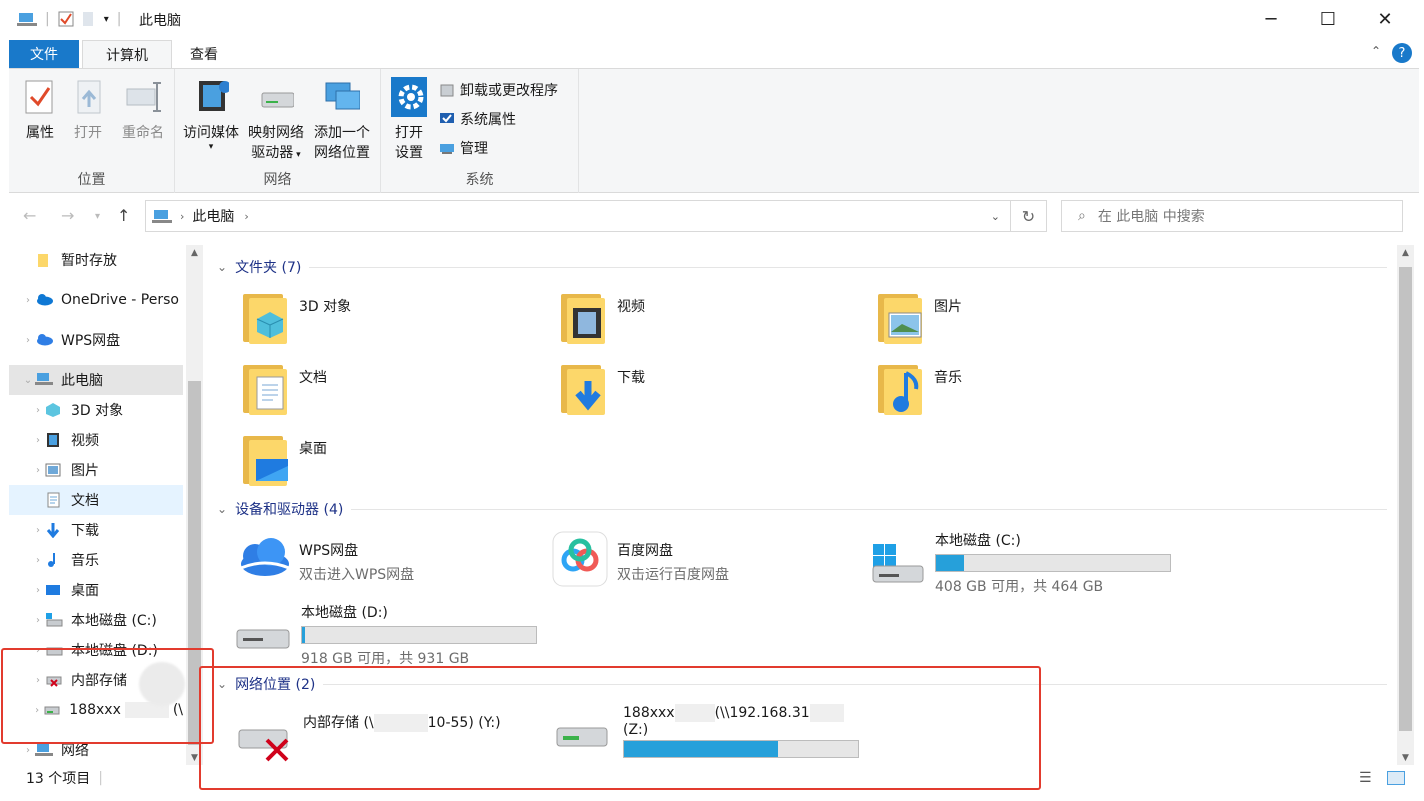  I want to click on map-network-drive-button: 映射网络 驱动器 ▾, so click(276, 121).